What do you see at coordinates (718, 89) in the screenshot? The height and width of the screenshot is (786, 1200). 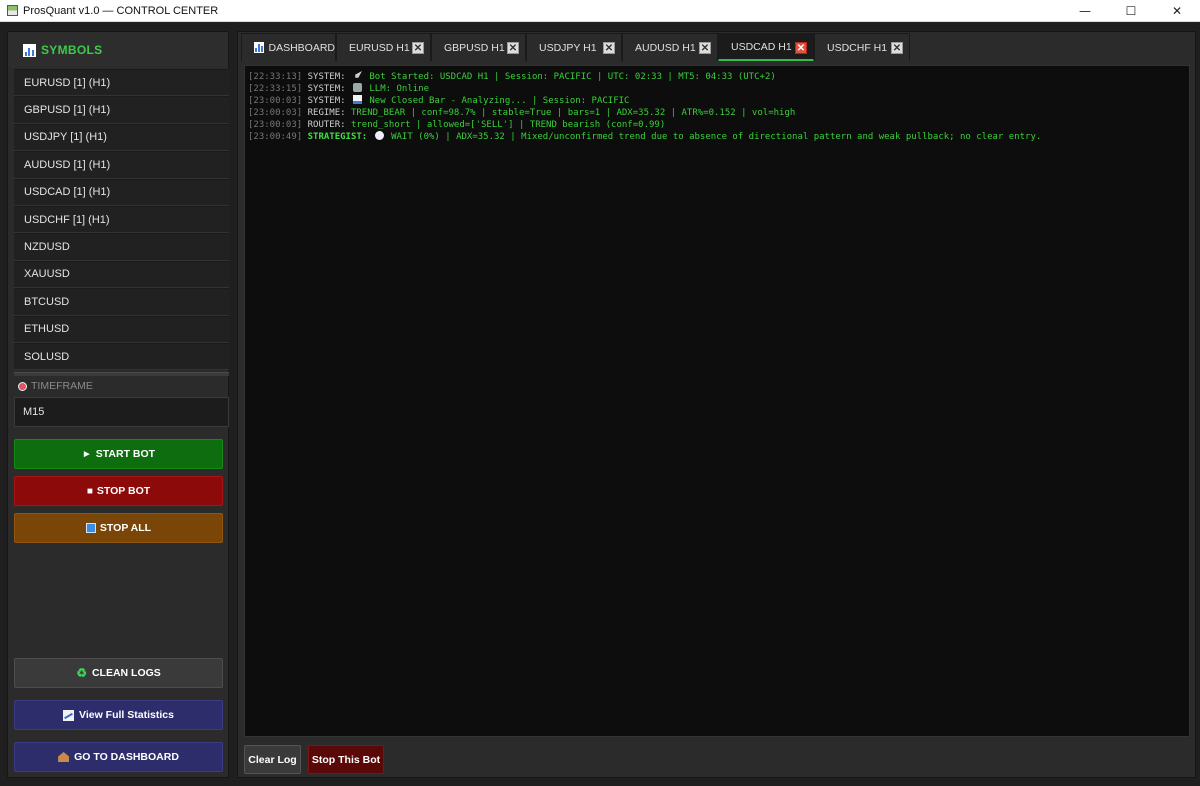 I see `log-line: [22:33:15] SYSTEM: LLM: Online` at bounding box center [718, 89].